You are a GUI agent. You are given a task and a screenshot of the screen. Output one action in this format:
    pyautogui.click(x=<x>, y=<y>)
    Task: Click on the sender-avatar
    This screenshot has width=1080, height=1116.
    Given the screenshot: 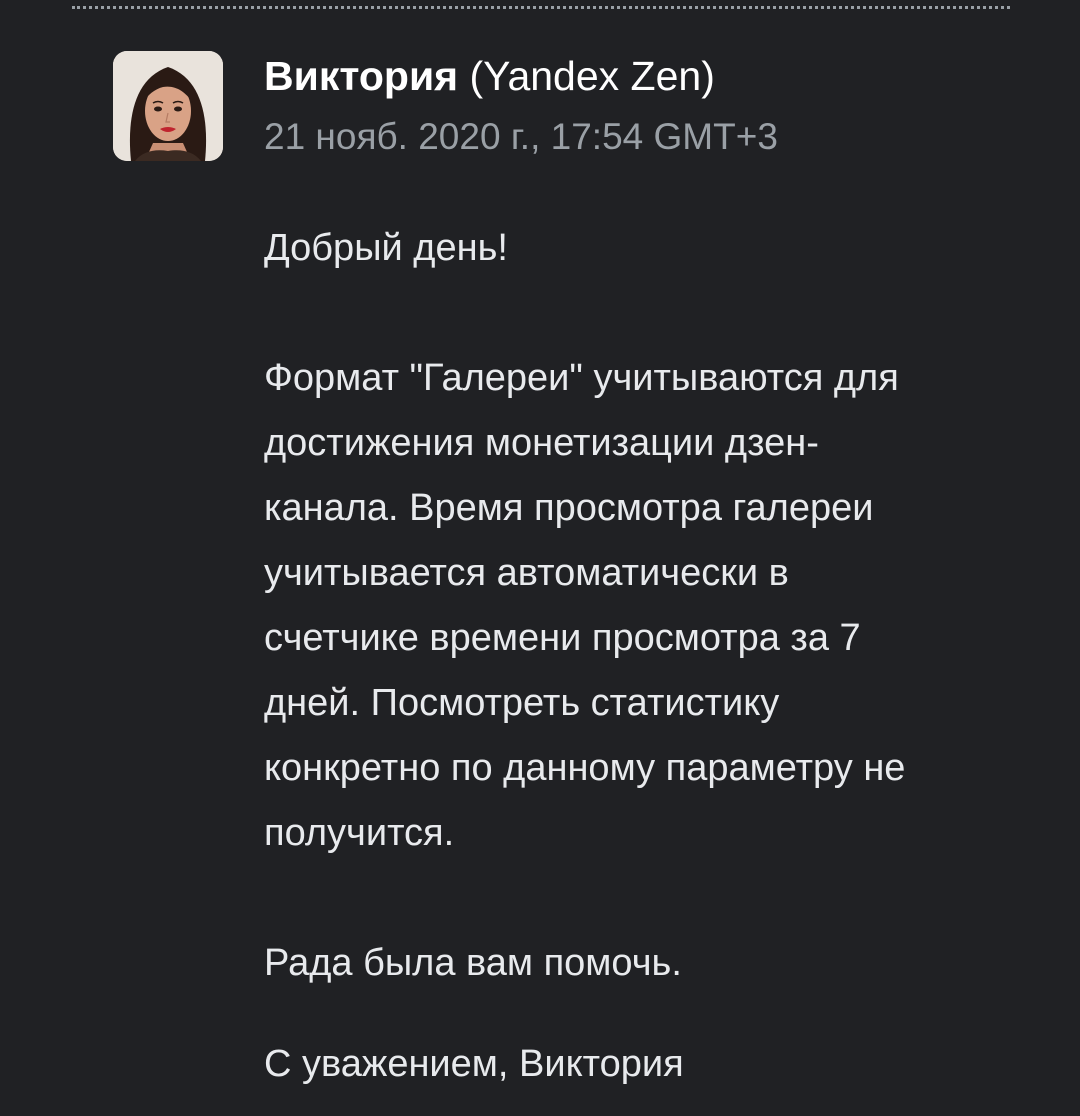 What is the action you would take?
    pyautogui.click(x=168, y=106)
    